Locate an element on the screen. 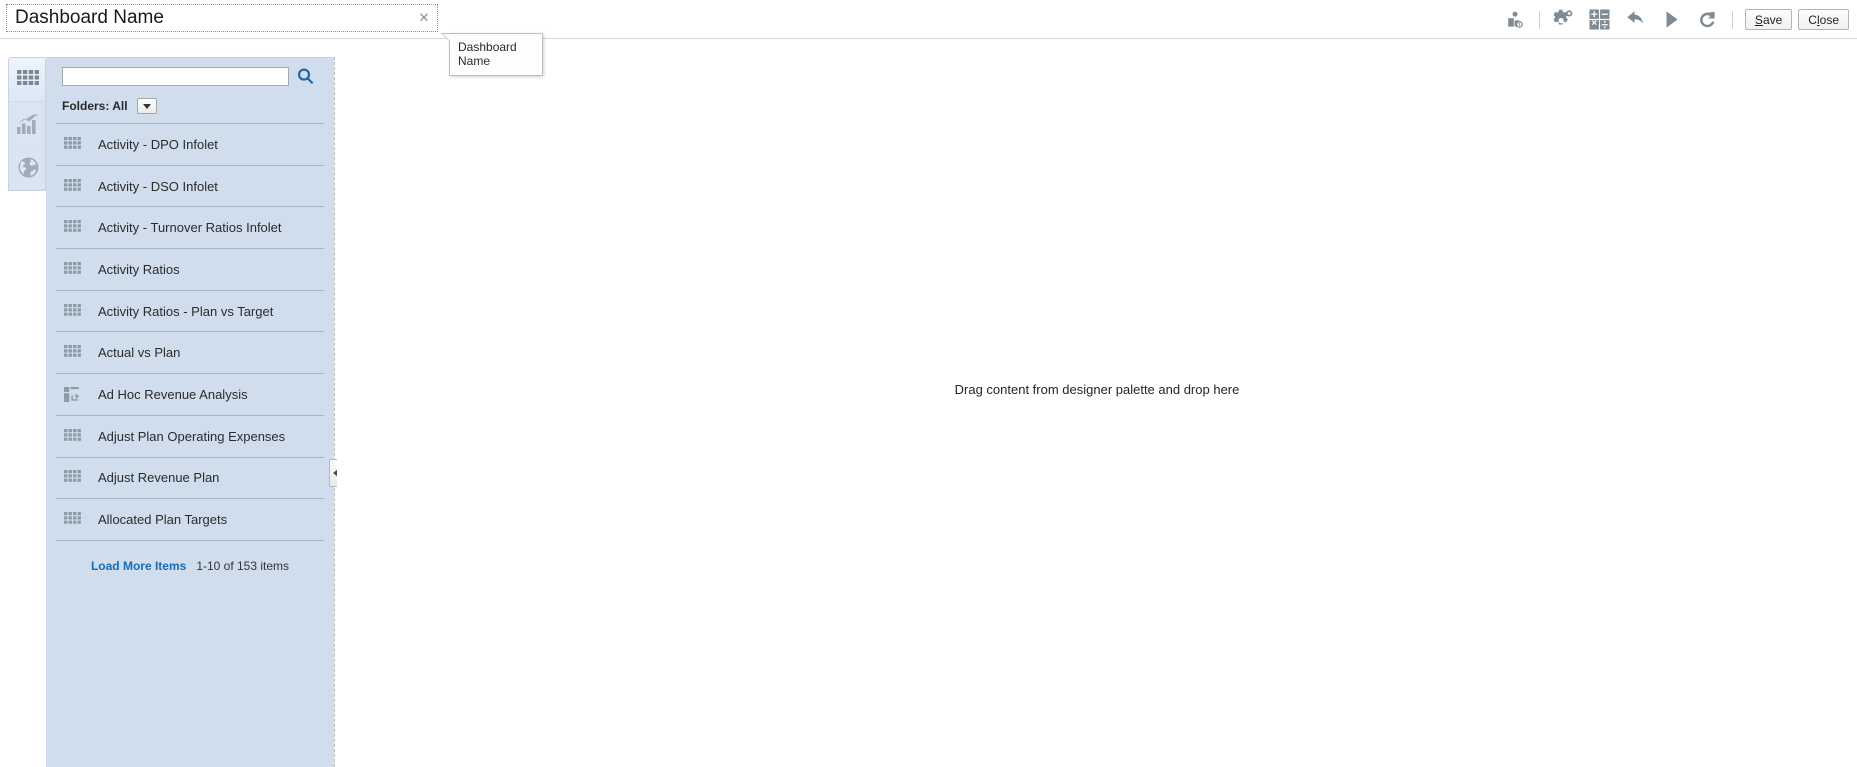  list-item: Allocated Plan Targets is located at coordinates (190, 520).